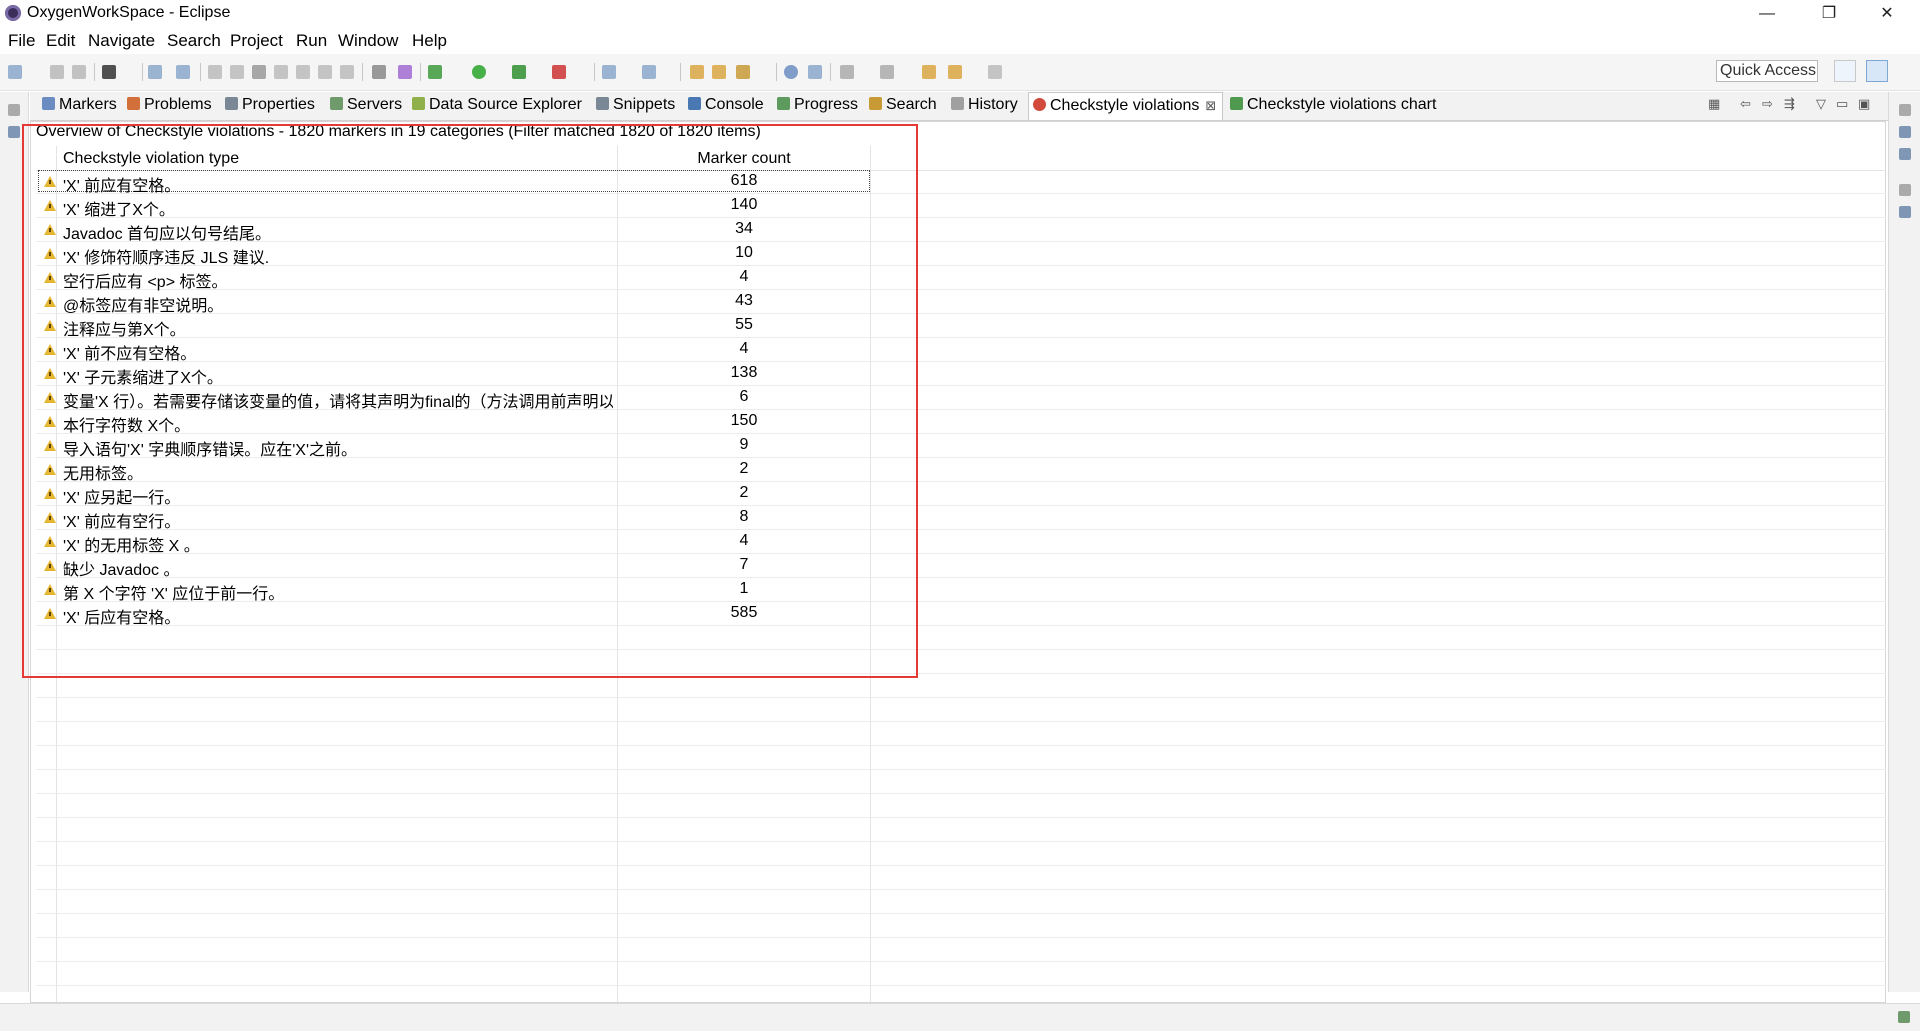 This screenshot has height=1031, width=1920. What do you see at coordinates (405, 72) in the screenshot?
I see `coverage-icon` at bounding box center [405, 72].